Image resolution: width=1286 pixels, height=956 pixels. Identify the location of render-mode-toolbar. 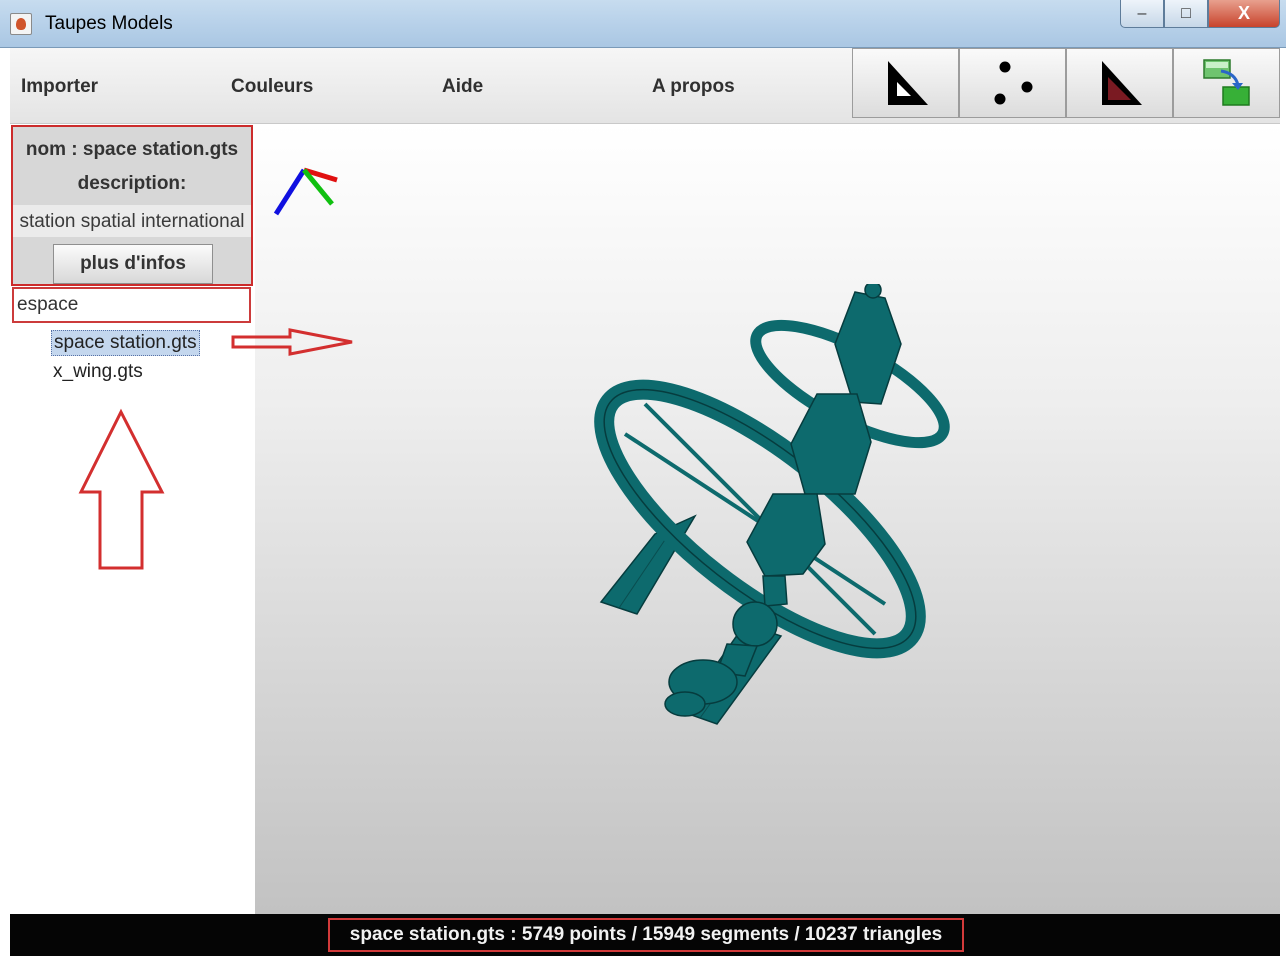
(1066, 83).